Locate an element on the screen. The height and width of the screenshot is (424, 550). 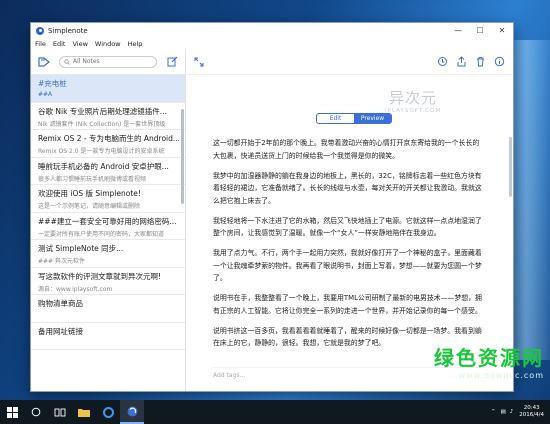
folder-icon is located at coordinates (84, 413).